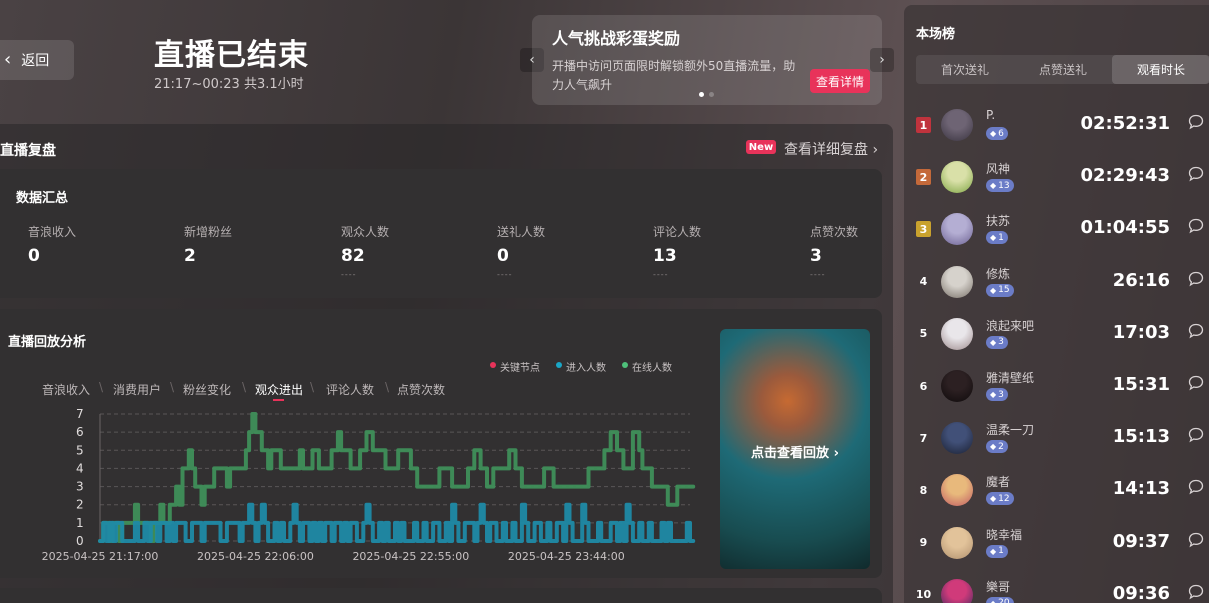  What do you see at coordinates (840, 81) in the screenshot?
I see `view-details-button: 查看详情` at bounding box center [840, 81].